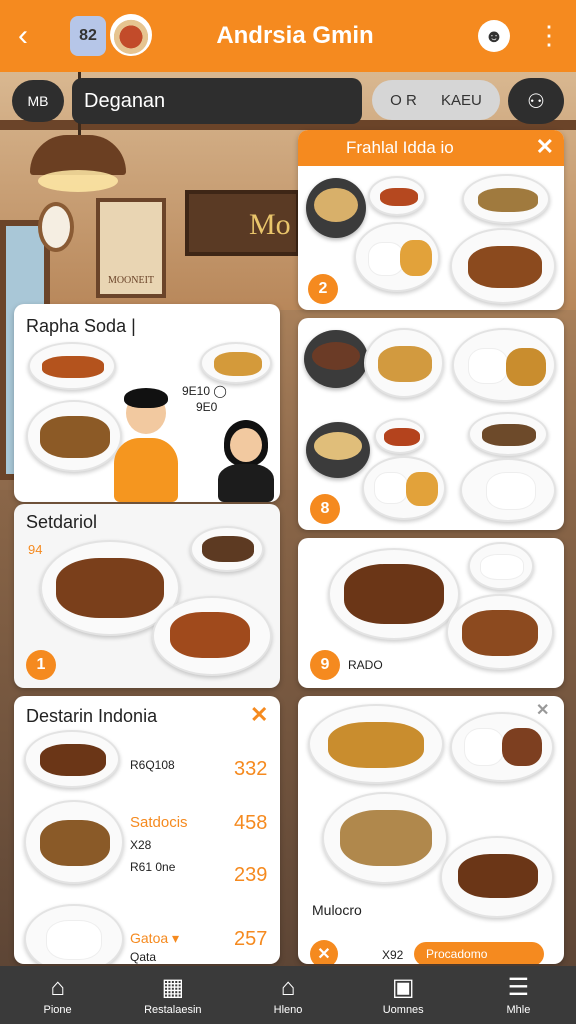  Describe the element at coordinates (159, 822) in the screenshot. I see `menu-item-name: Satdocis` at that location.